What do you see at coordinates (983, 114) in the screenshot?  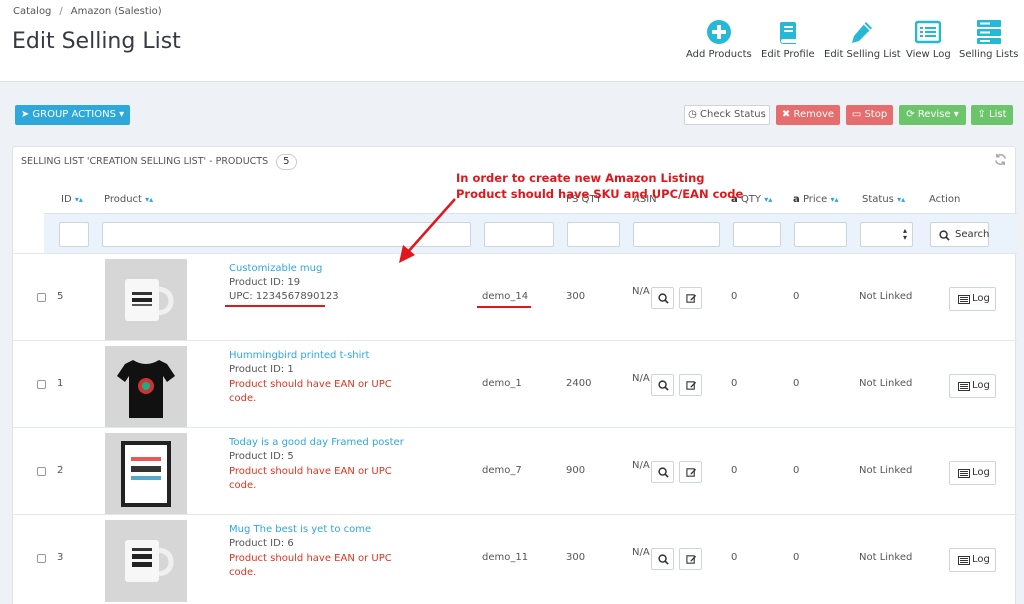 I see `upload-icon: ⇪` at bounding box center [983, 114].